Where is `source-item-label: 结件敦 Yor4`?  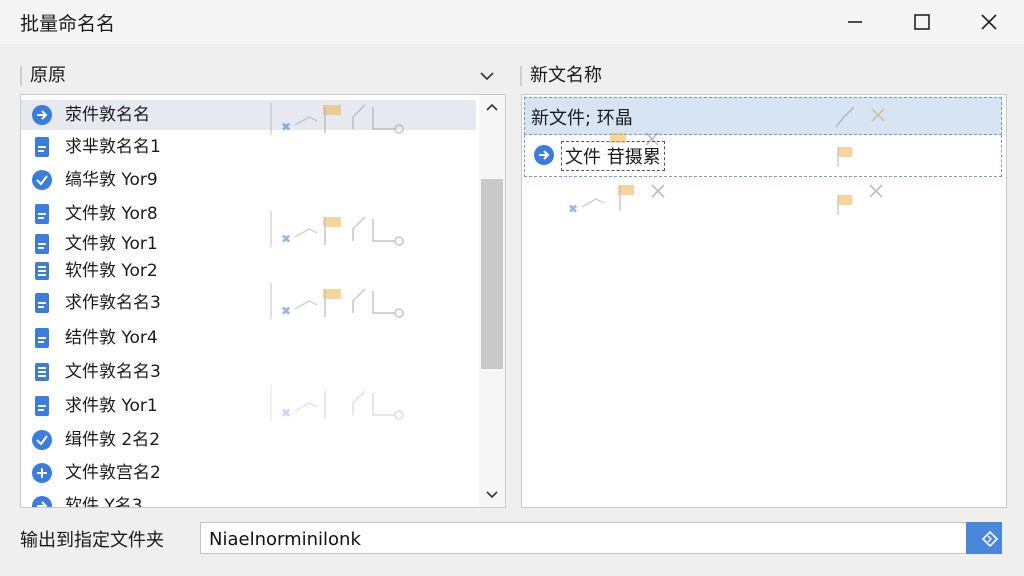 source-item-label: 结件敦 Yor4 is located at coordinates (111, 338).